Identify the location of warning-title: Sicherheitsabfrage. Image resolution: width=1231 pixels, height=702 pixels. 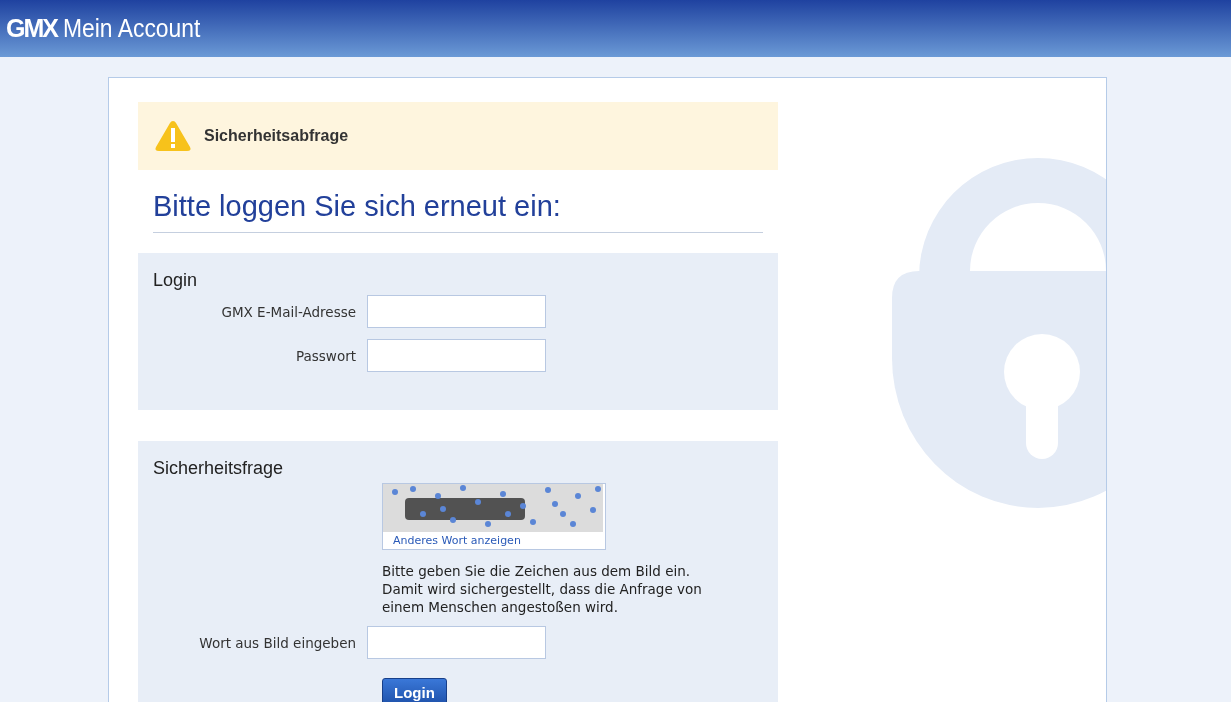
(276, 136).